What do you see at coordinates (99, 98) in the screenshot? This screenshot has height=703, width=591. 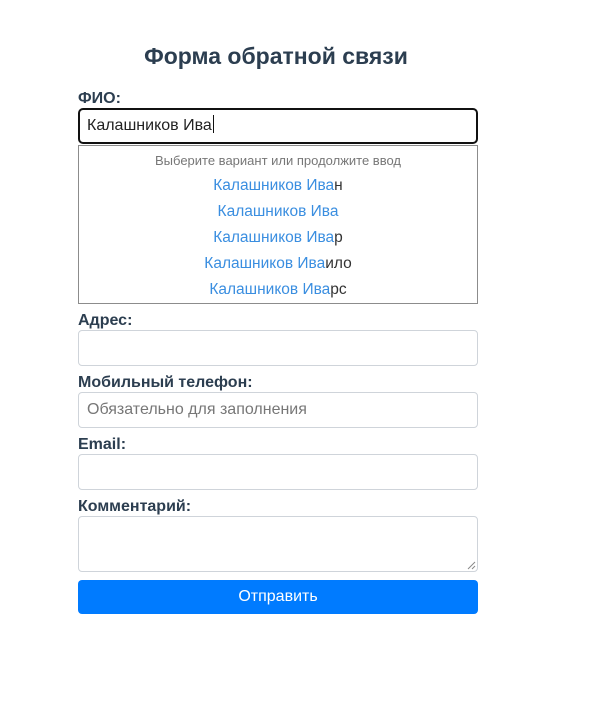 I see `fio-label: ФИО:` at bounding box center [99, 98].